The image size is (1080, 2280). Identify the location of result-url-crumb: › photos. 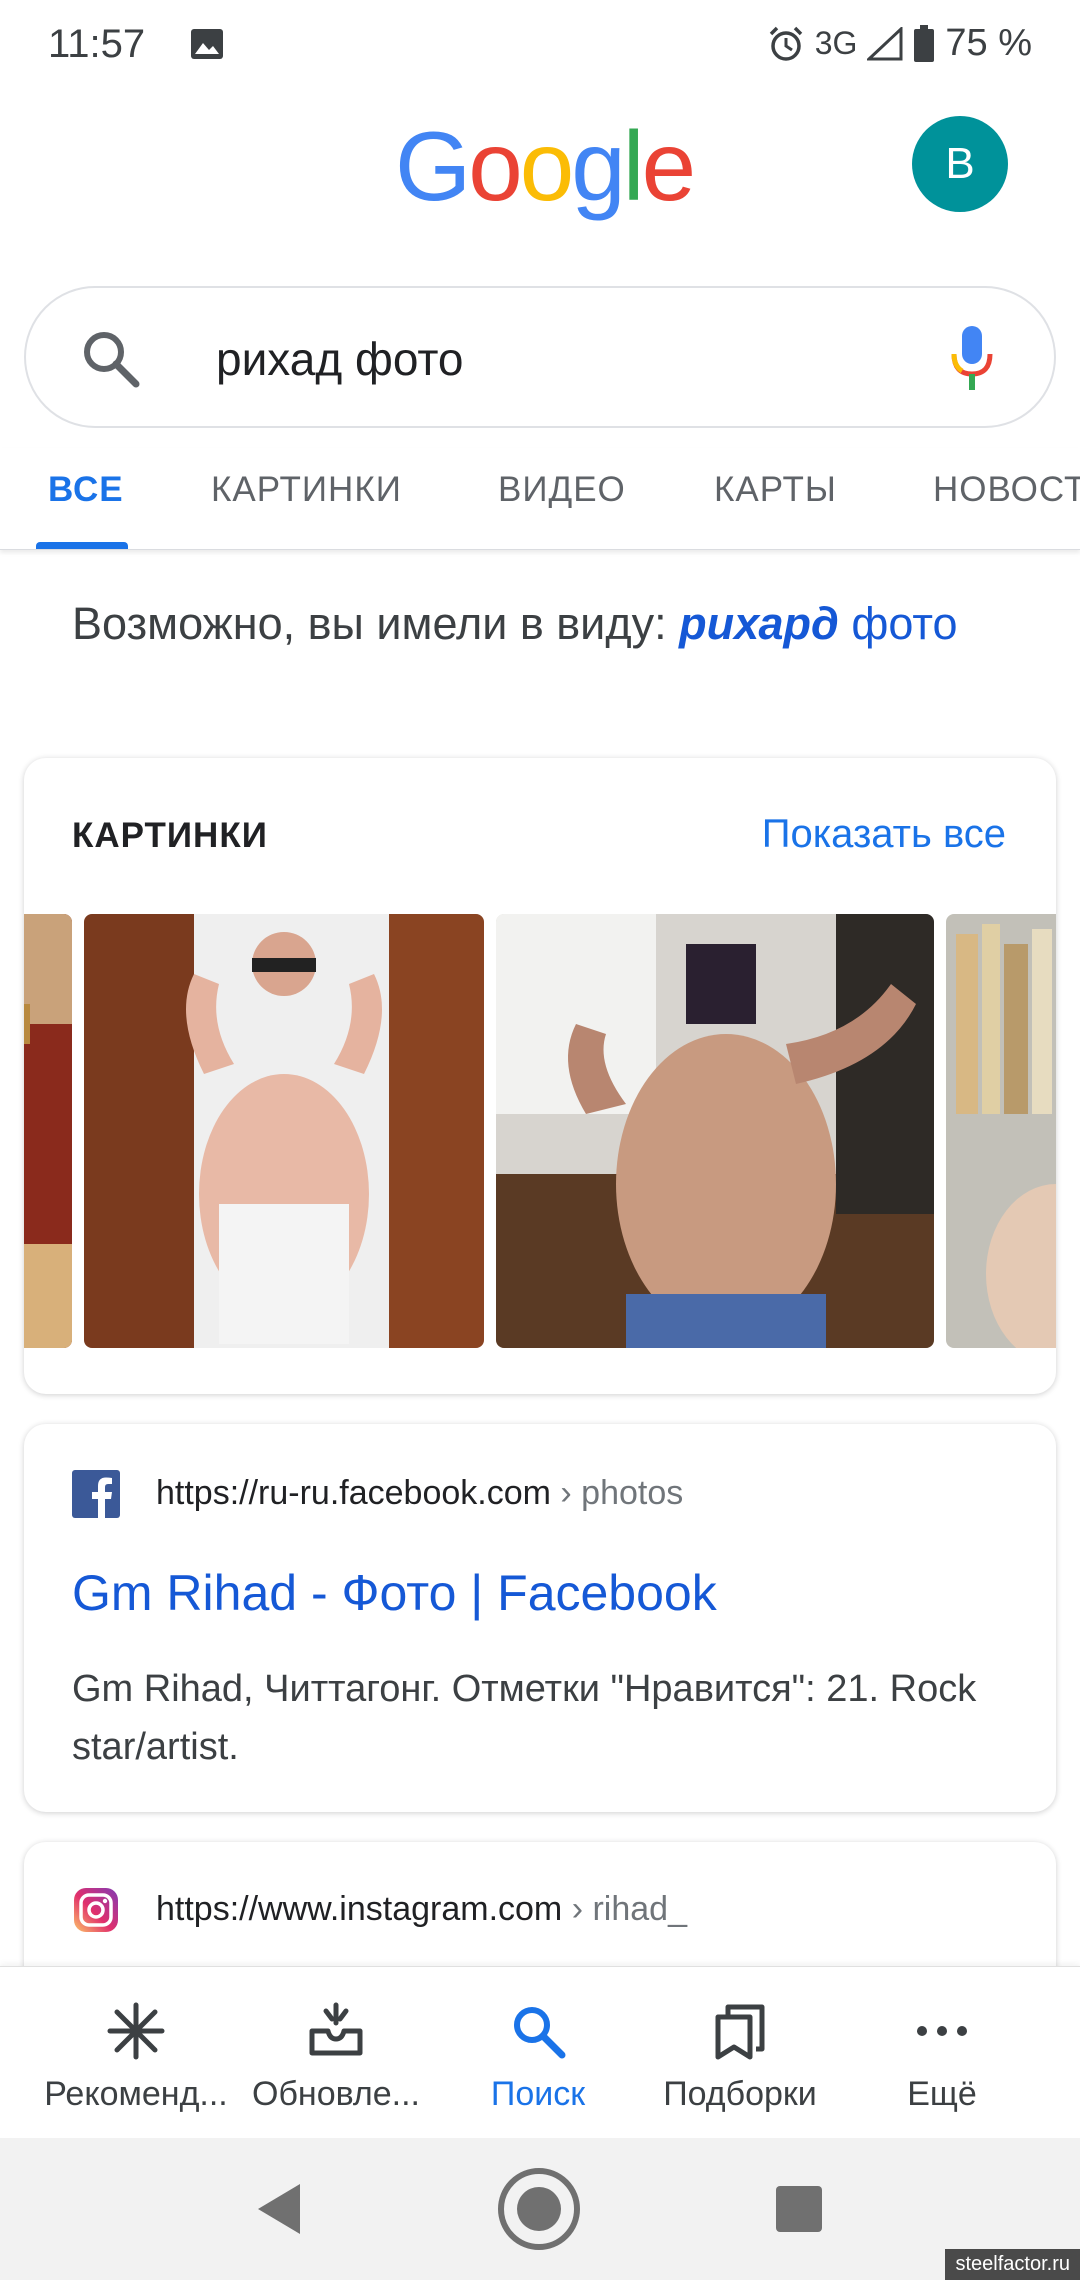
(622, 1493).